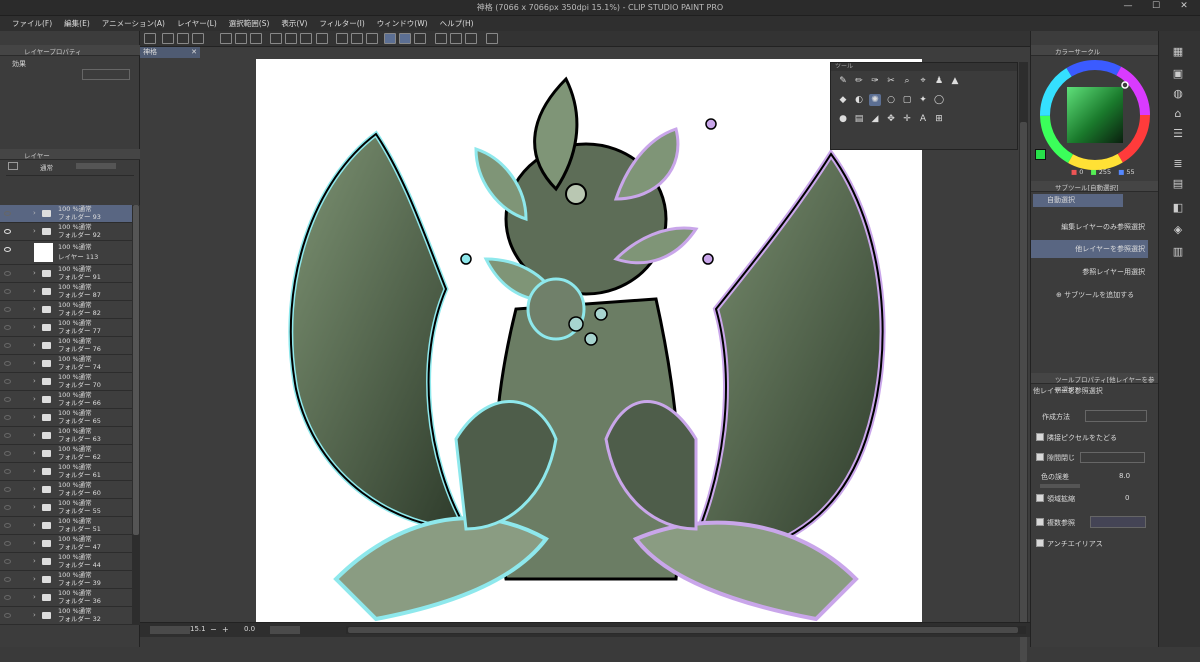 The height and width of the screenshot is (662, 1200). I want to click on layer-row: › 100 %通常 フォルダー 74, so click(66, 364).